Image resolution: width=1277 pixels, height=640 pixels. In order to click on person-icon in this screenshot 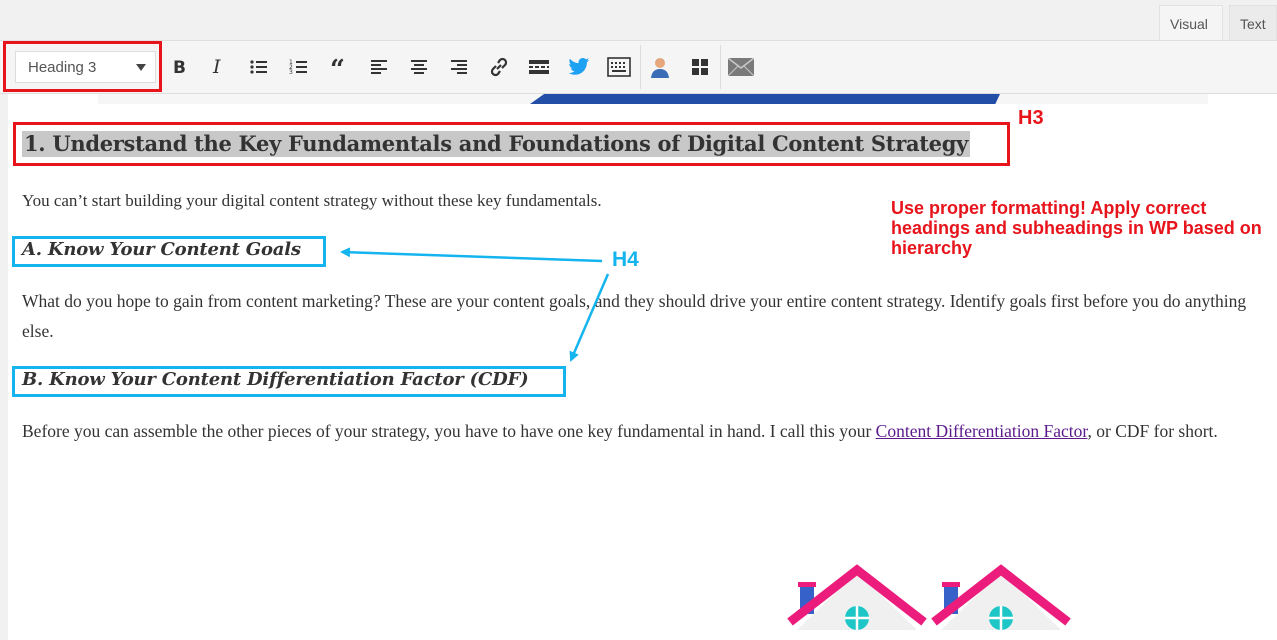, I will do `click(660, 68)`.